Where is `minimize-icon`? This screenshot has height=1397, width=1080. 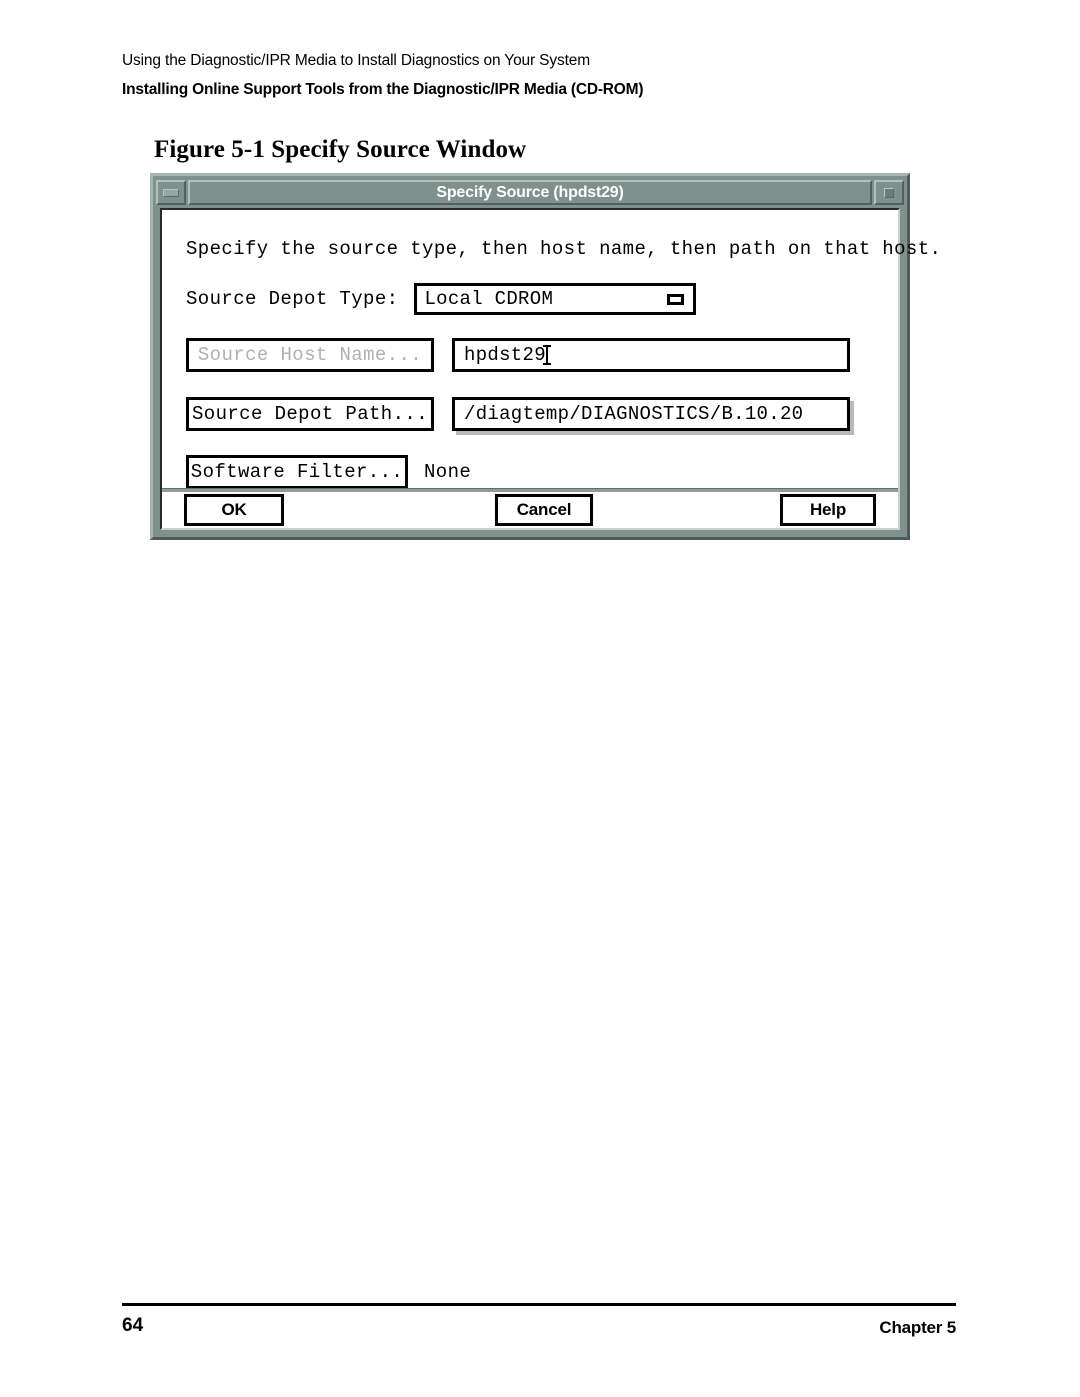 minimize-icon is located at coordinates (171, 192).